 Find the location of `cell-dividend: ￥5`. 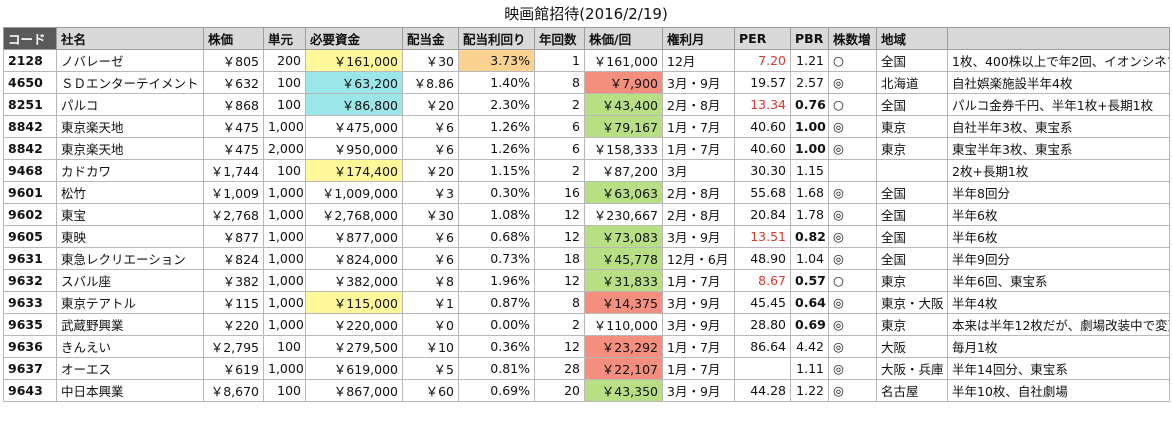

cell-dividend: ￥5 is located at coordinates (430, 368).